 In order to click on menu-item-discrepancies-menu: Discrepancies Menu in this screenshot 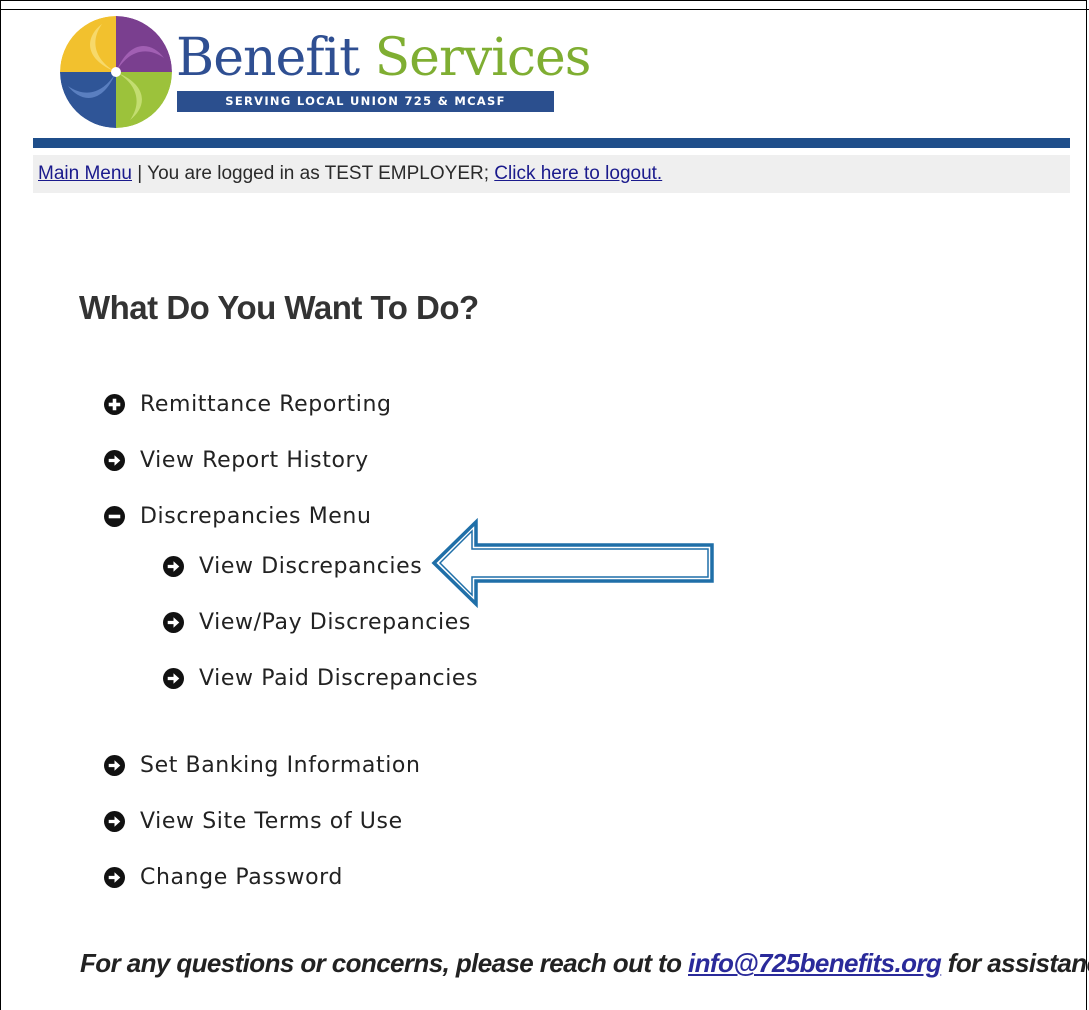, I will do `click(238, 516)`.